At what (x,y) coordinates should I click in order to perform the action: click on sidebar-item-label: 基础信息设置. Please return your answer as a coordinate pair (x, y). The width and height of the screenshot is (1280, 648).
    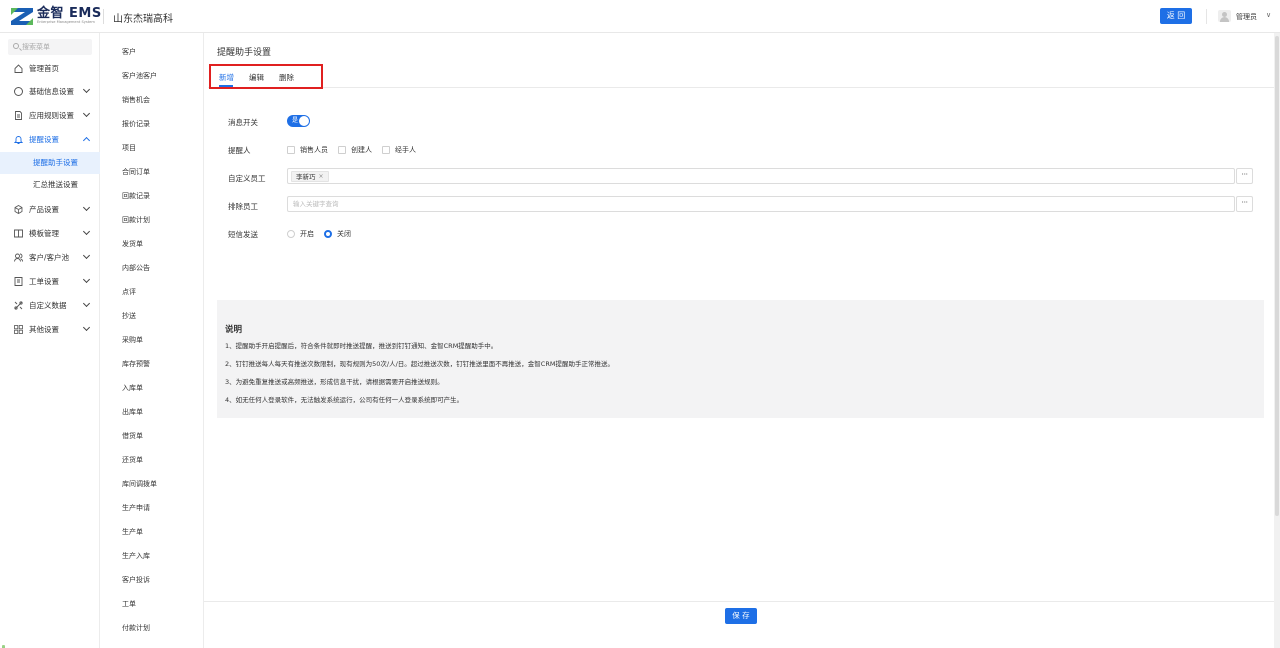
    Looking at the image, I should click on (51, 91).